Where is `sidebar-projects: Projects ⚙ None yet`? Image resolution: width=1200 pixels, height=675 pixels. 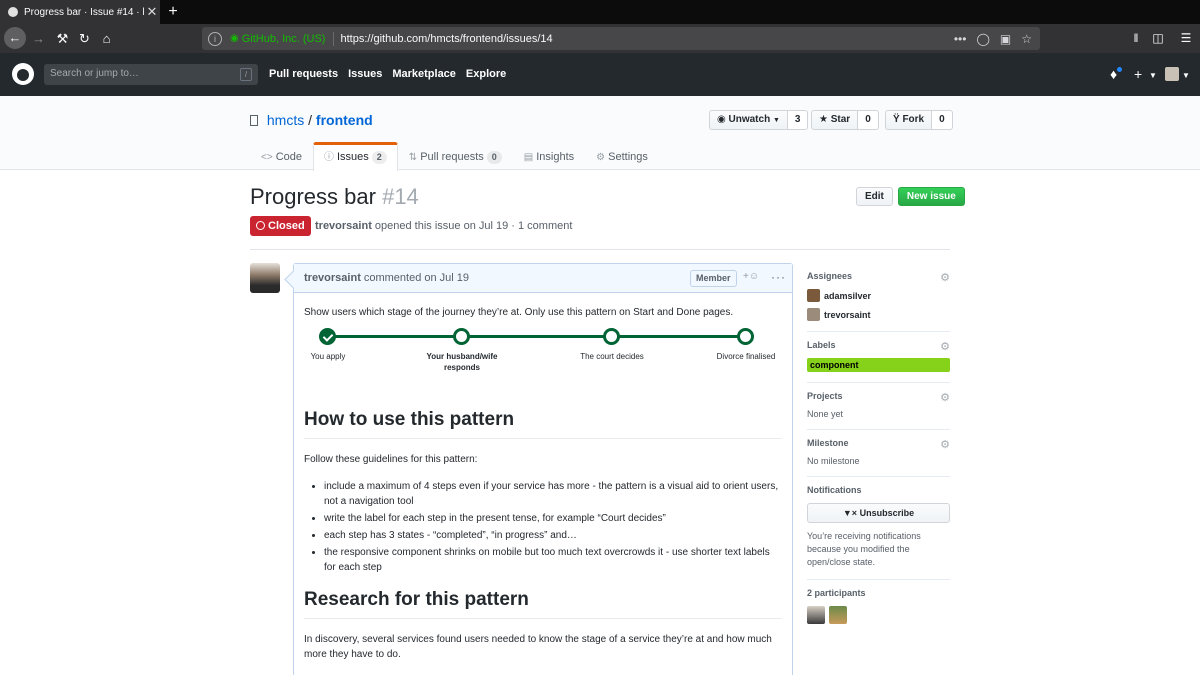
sidebar-projects: Projects ⚙ None yet is located at coordinates (878, 406).